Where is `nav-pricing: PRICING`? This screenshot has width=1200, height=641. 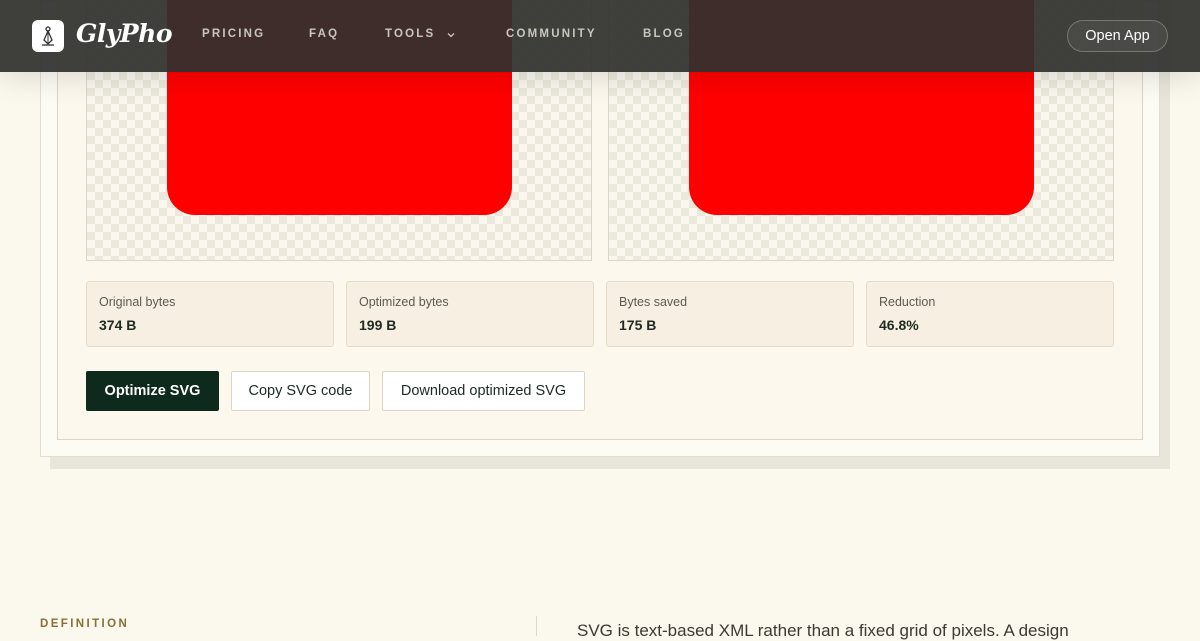
nav-pricing: PRICING is located at coordinates (233, 34).